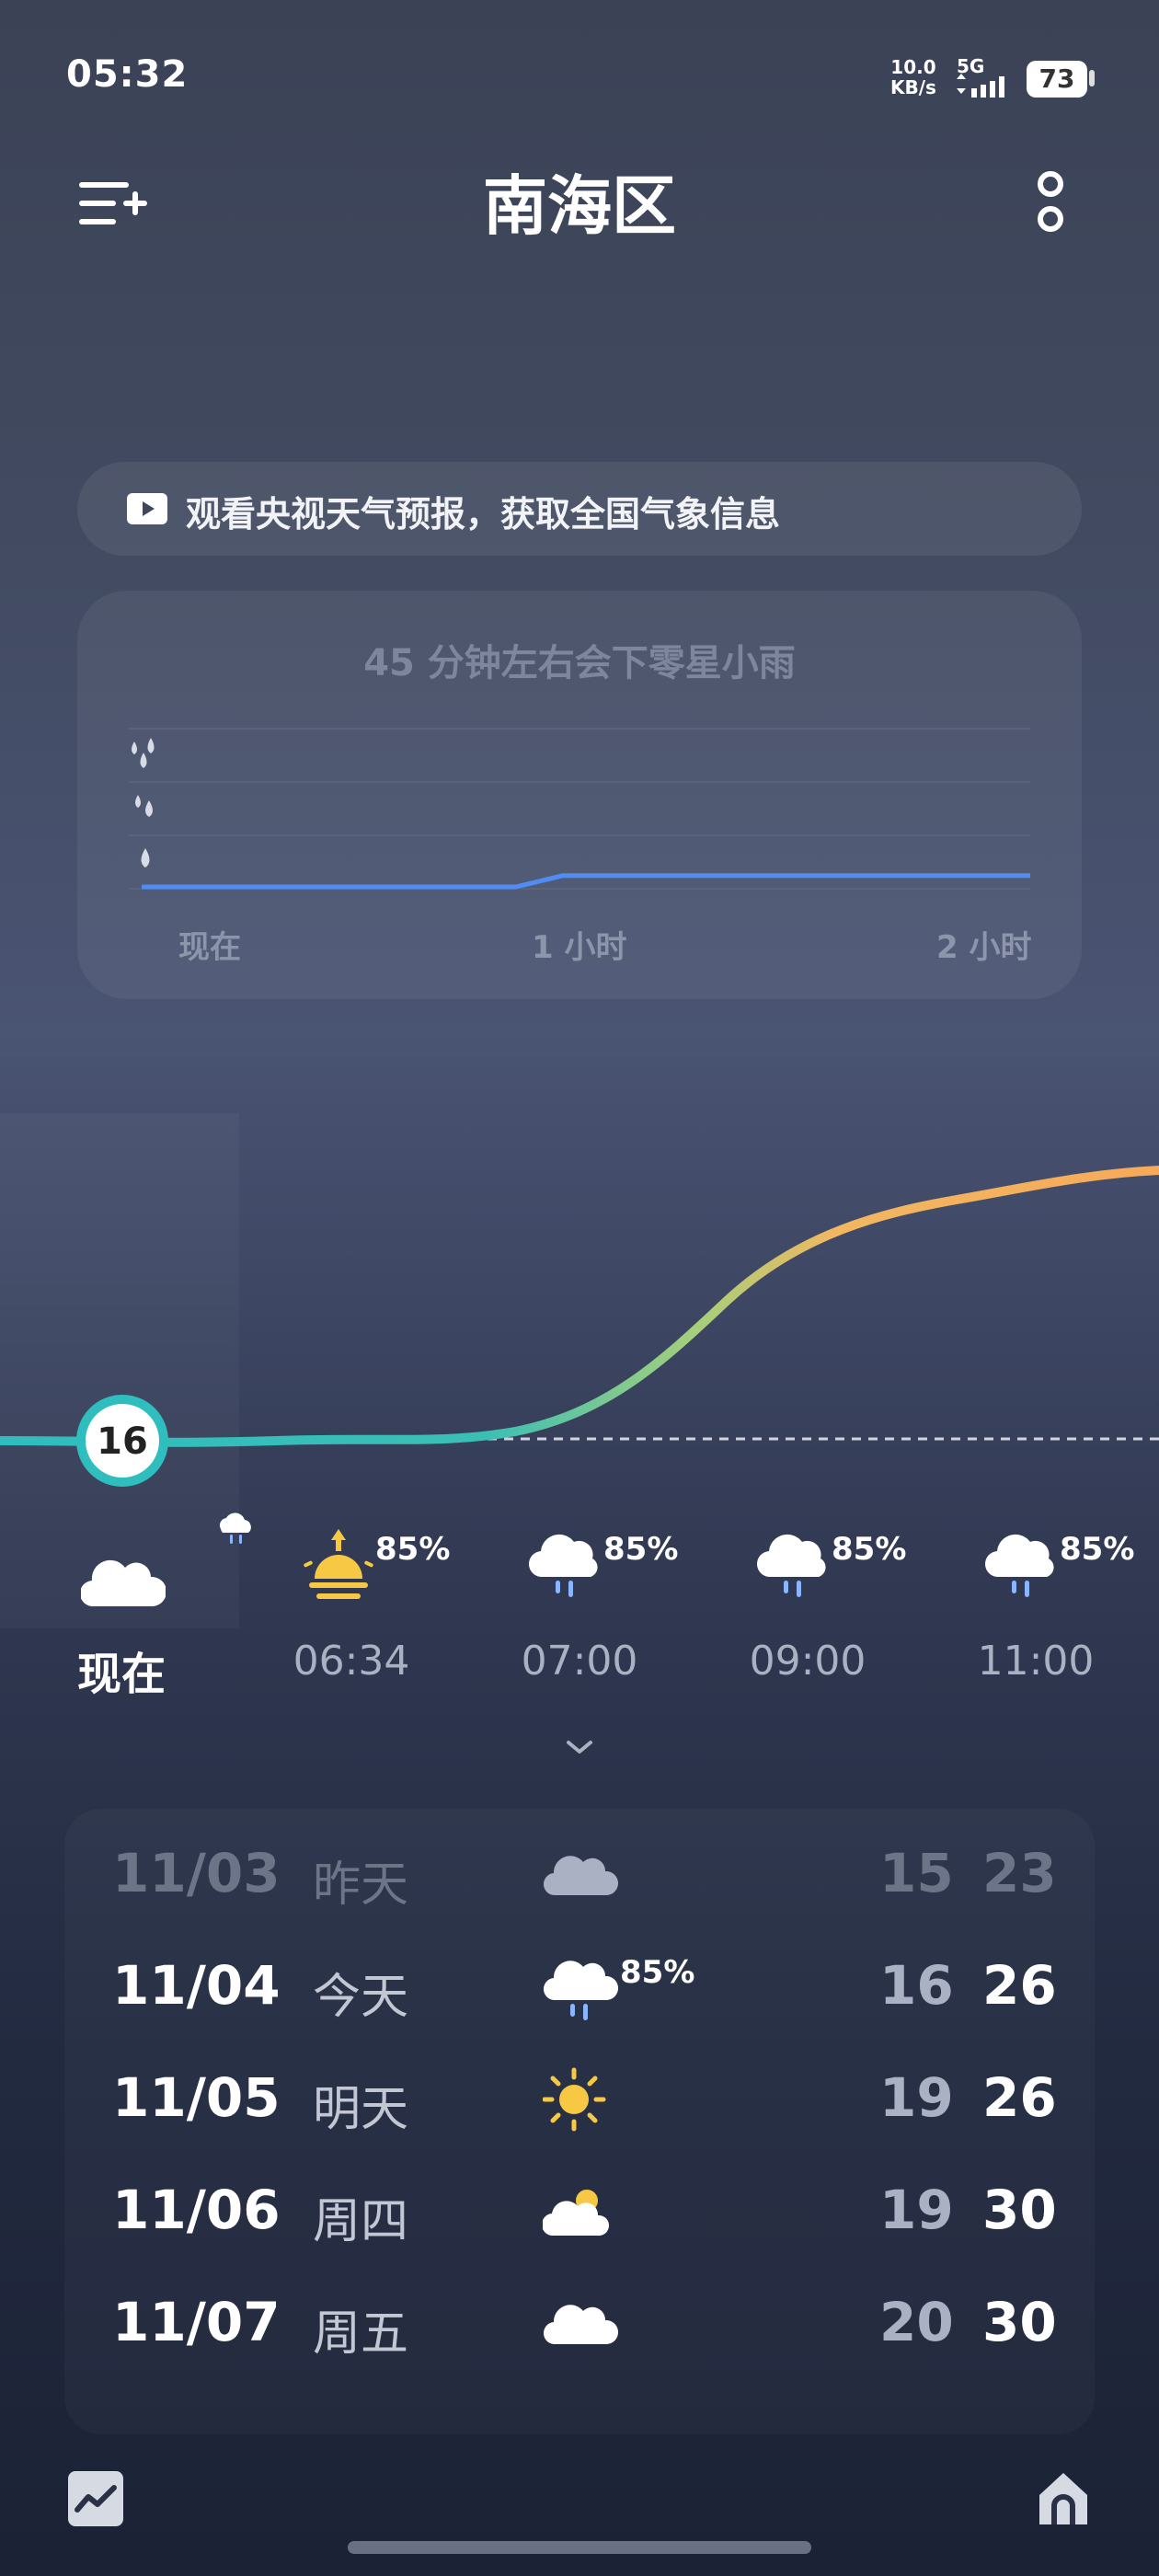 The height and width of the screenshot is (2576, 1159). Describe the element at coordinates (235, 1528) in the screenshot. I see `light-rain-icon` at that location.